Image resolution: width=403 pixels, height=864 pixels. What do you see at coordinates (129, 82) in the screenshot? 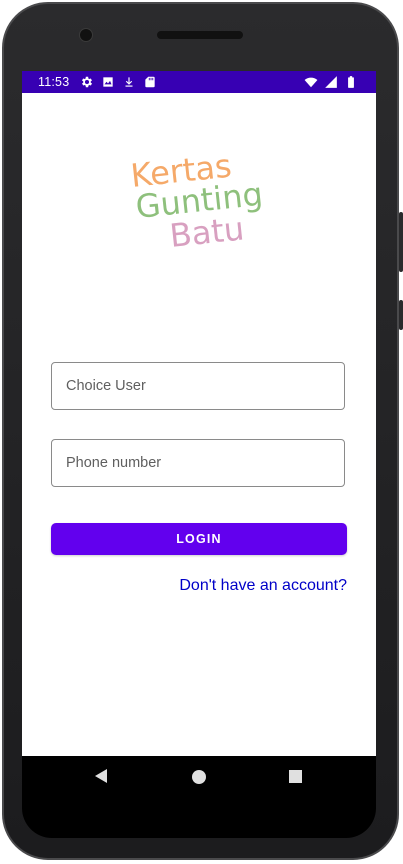
I see `download-icon` at bounding box center [129, 82].